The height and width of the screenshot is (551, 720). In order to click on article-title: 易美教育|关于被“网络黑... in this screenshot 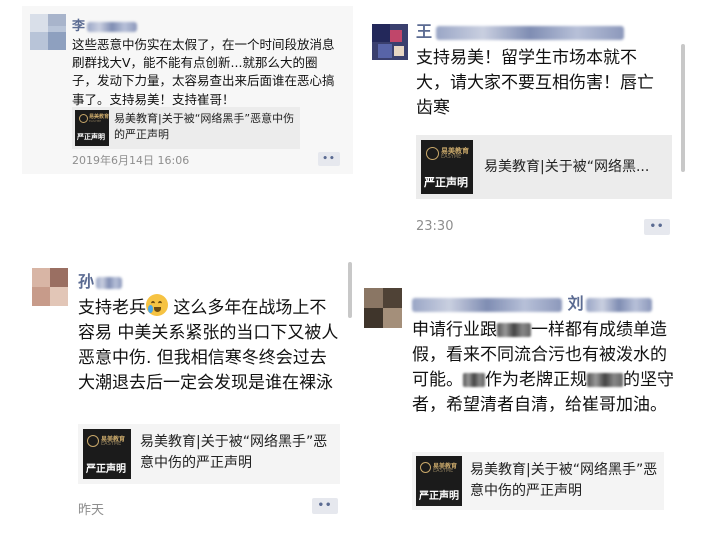, I will do `click(567, 167)`.